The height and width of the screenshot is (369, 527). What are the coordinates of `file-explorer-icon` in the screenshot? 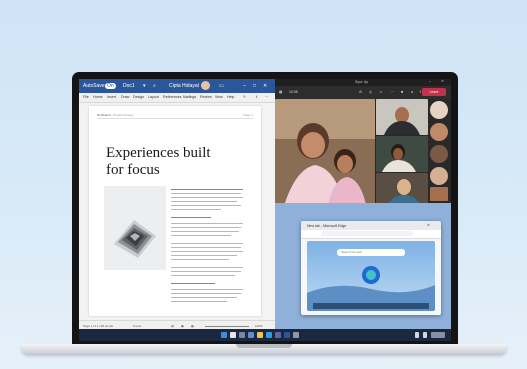 It's located at (260, 335).